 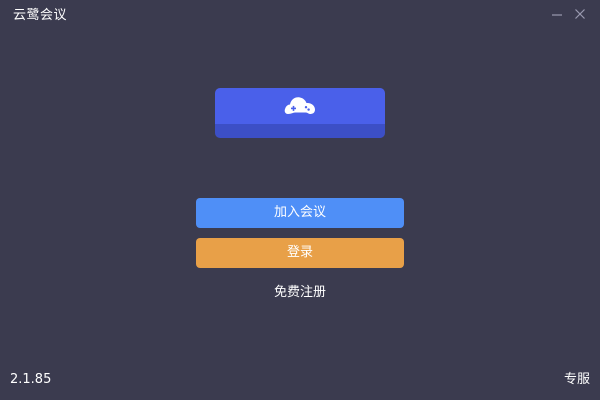 I want to click on edition-label: 专服, so click(x=576, y=379).